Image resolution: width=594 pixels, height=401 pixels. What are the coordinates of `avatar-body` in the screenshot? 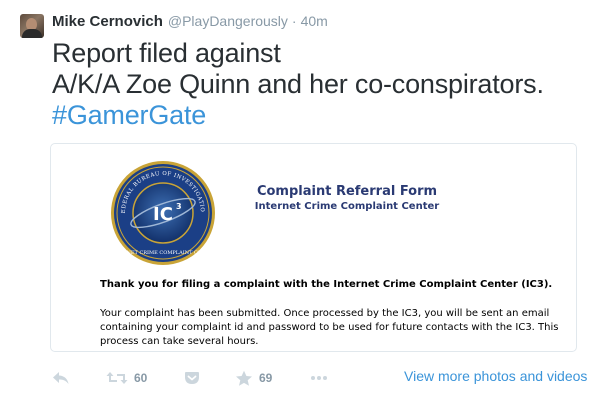 It's located at (32, 33).